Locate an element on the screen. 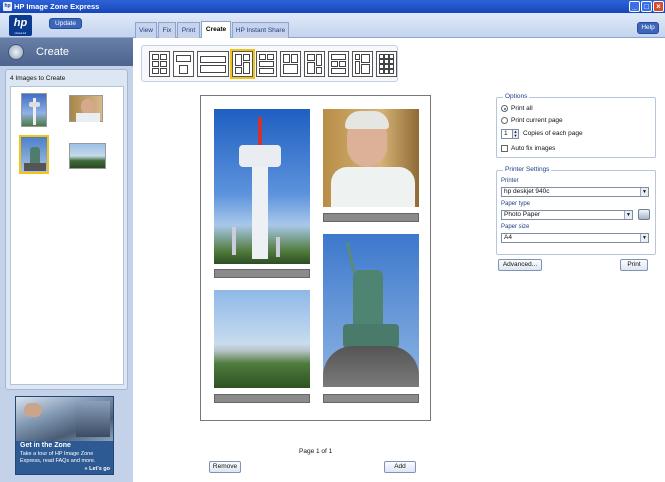 This screenshot has height=482, width=665. paper-type-select: Photo Paper ▼ is located at coordinates (567, 215).